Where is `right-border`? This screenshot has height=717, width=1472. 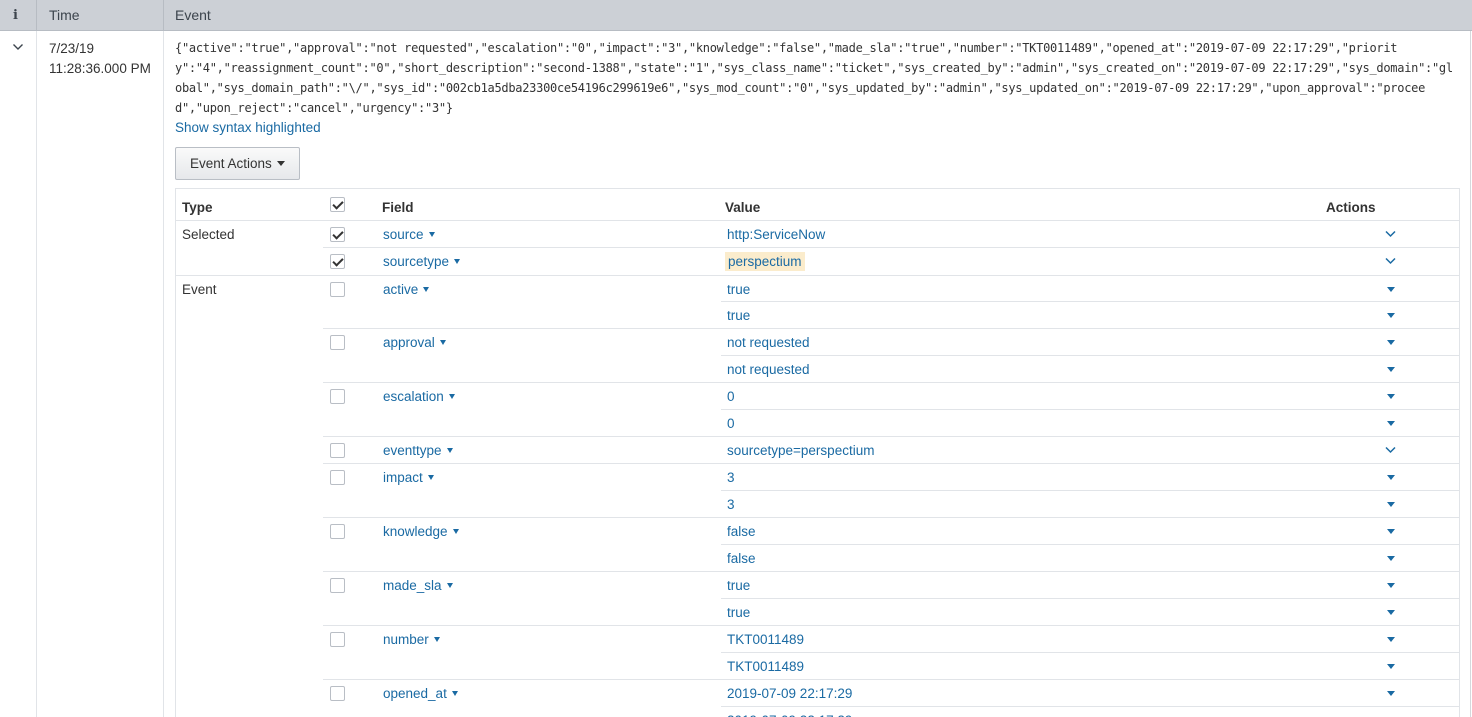 right-border is located at coordinates (1470, 374).